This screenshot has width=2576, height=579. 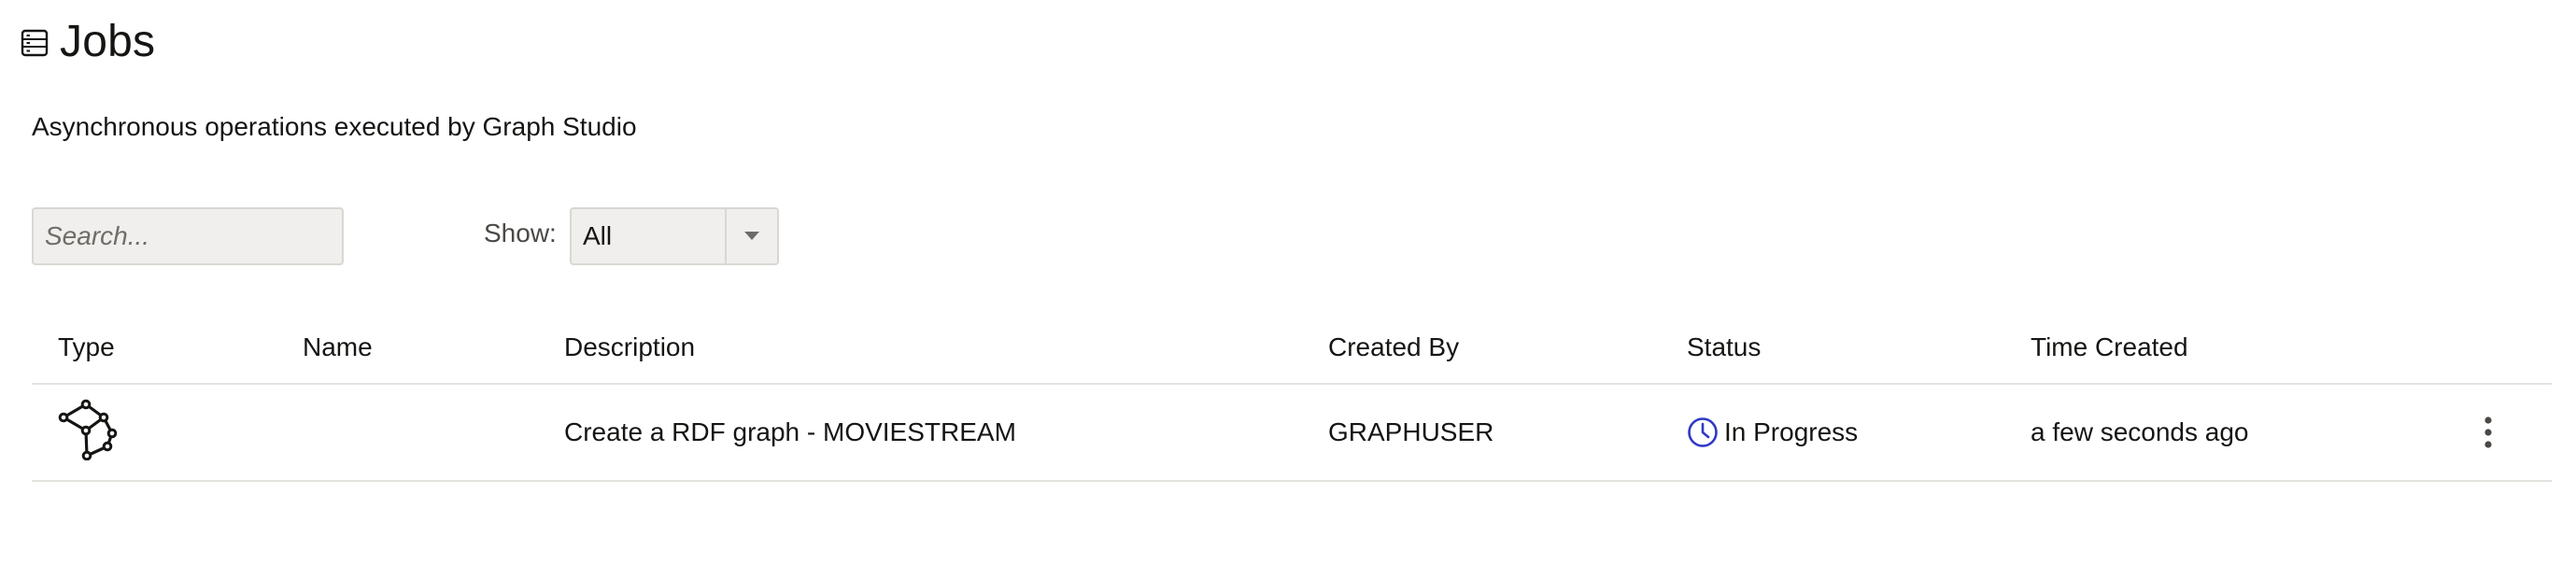 What do you see at coordinates (2109, 347) in the screenshot?
I see `column-header-time-created: Time Created` at bounding box center [2109, 347].